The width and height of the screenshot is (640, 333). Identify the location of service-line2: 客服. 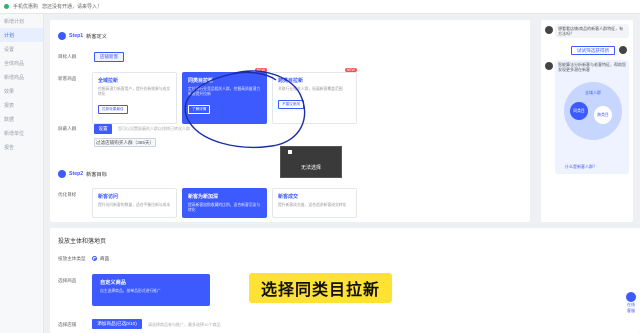
(631, 310).